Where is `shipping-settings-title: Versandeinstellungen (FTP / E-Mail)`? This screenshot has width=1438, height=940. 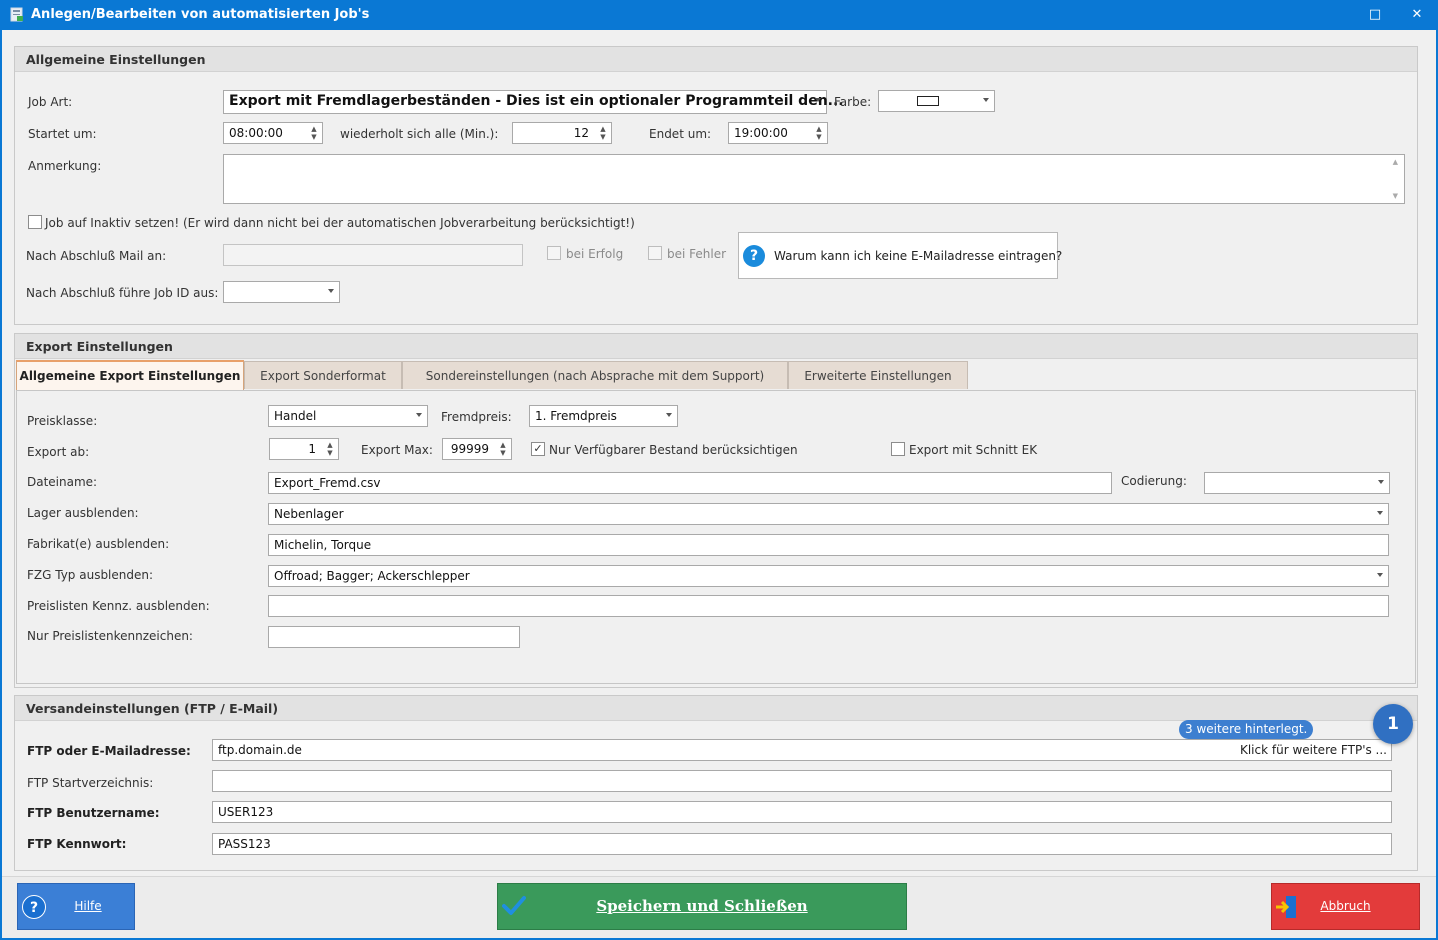 shipping-settings-title: Versandeinstellungen (FTP / E-Mail) is located at coordinates (152, 708).